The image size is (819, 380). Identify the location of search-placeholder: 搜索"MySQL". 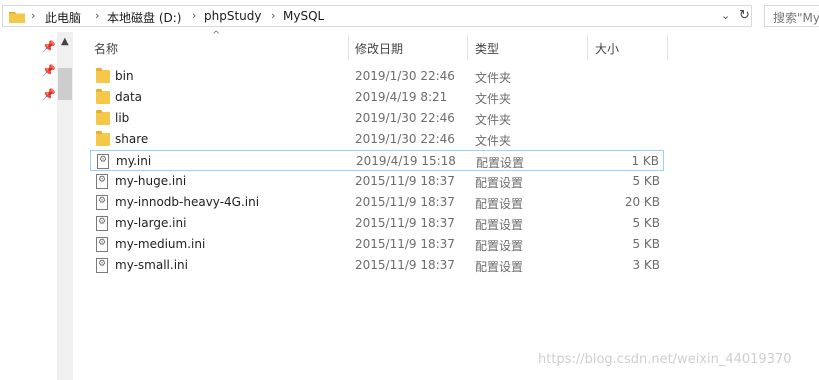
(796, 18).